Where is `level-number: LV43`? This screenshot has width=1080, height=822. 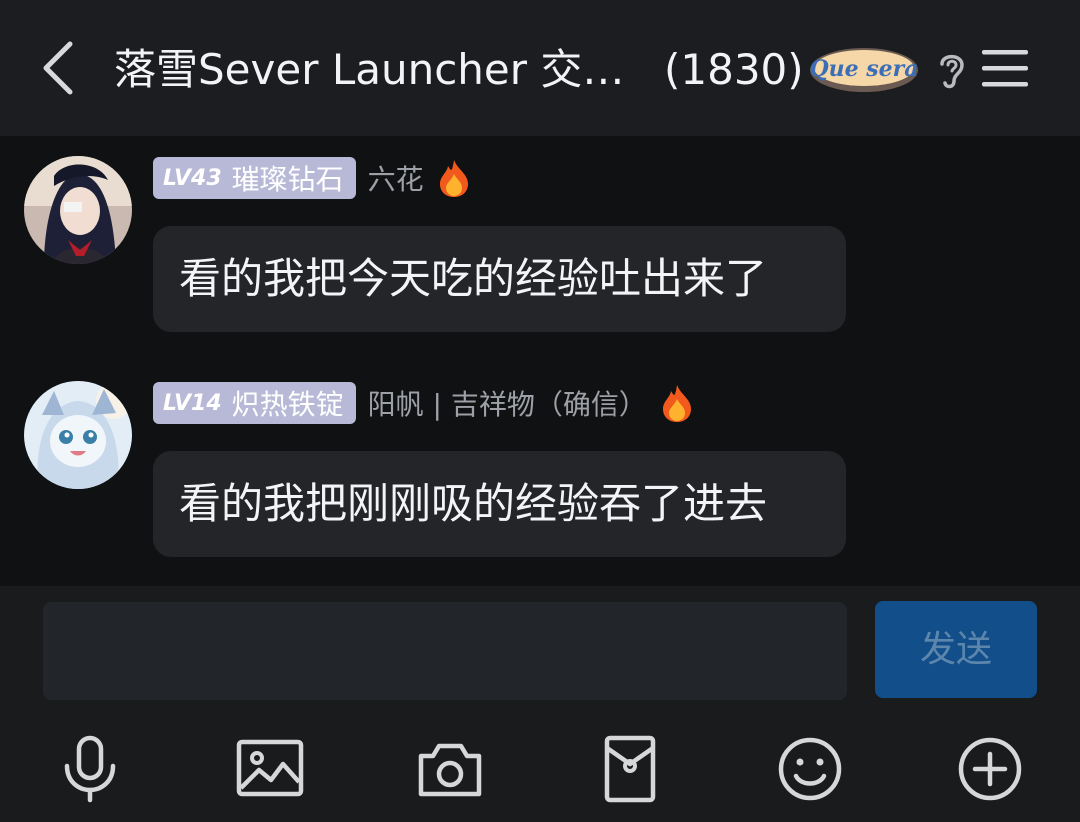 level-number: LV43 is located at coordinates (192, 178).